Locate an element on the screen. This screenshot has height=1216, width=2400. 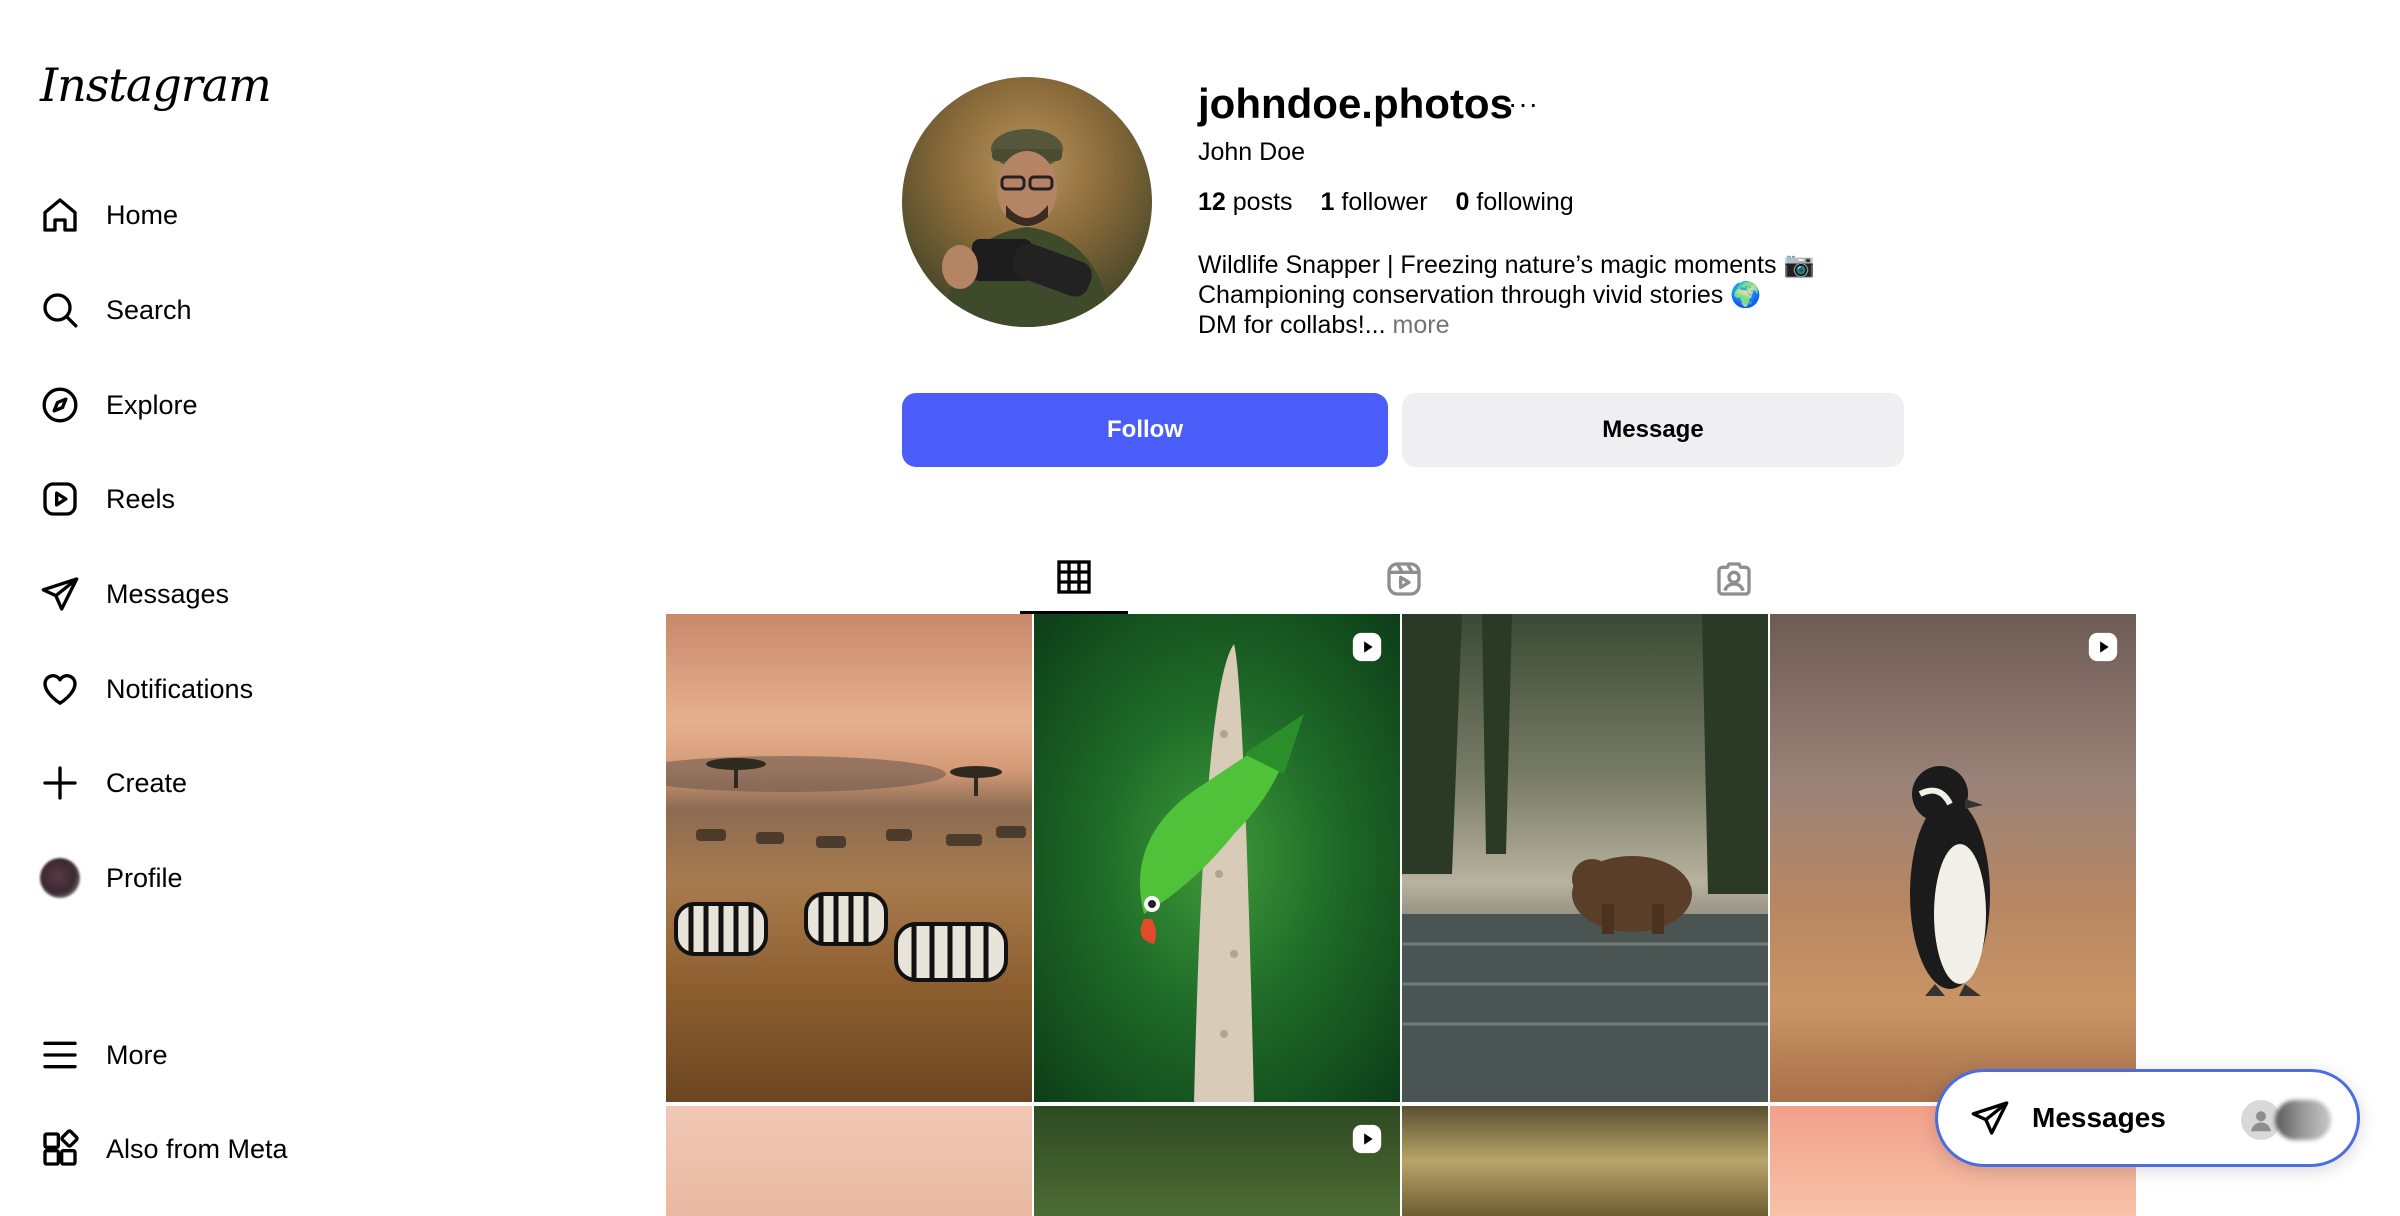
profile-picture is located at coordinates (1027, 202).